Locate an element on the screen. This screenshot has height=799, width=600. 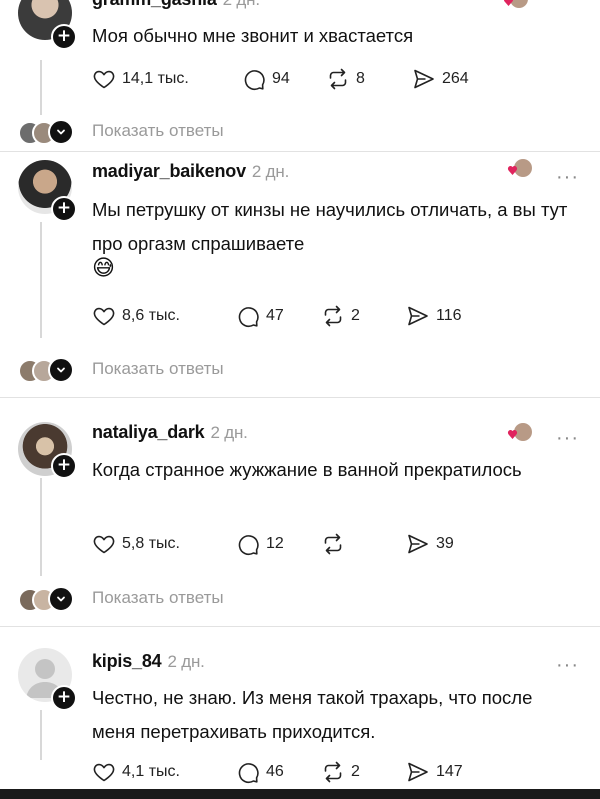
emoji: 😅 is located at coordinates (103, 268).